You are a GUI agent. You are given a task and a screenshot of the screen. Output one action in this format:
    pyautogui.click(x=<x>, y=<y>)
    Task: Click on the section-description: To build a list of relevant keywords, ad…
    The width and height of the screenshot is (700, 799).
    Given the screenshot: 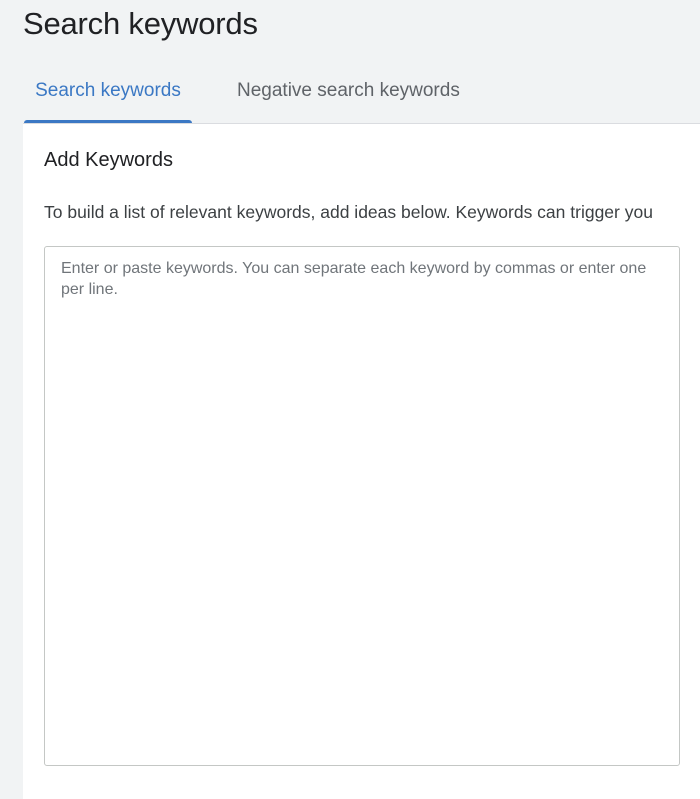 What is the action you would take?
    pyautogui.click(x=348, y=212)
    